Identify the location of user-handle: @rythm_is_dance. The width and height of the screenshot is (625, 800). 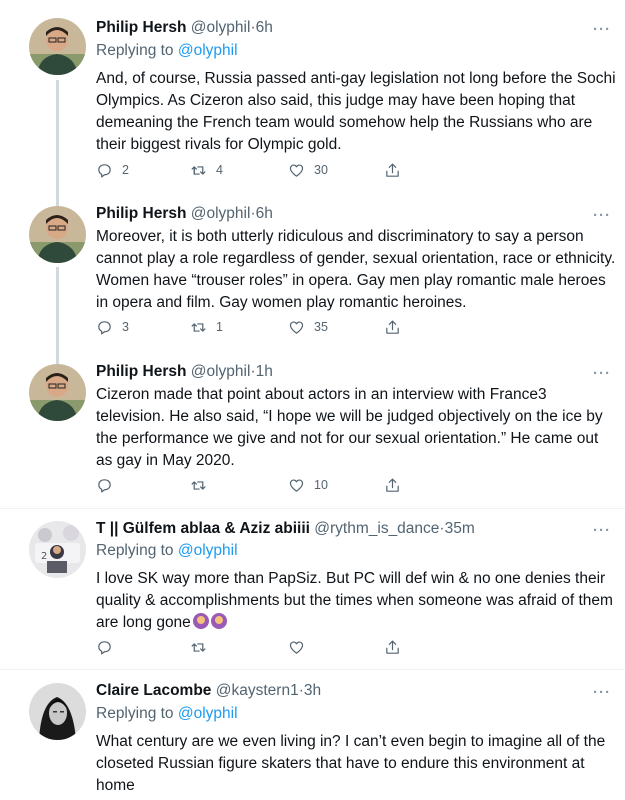
(376, 528).